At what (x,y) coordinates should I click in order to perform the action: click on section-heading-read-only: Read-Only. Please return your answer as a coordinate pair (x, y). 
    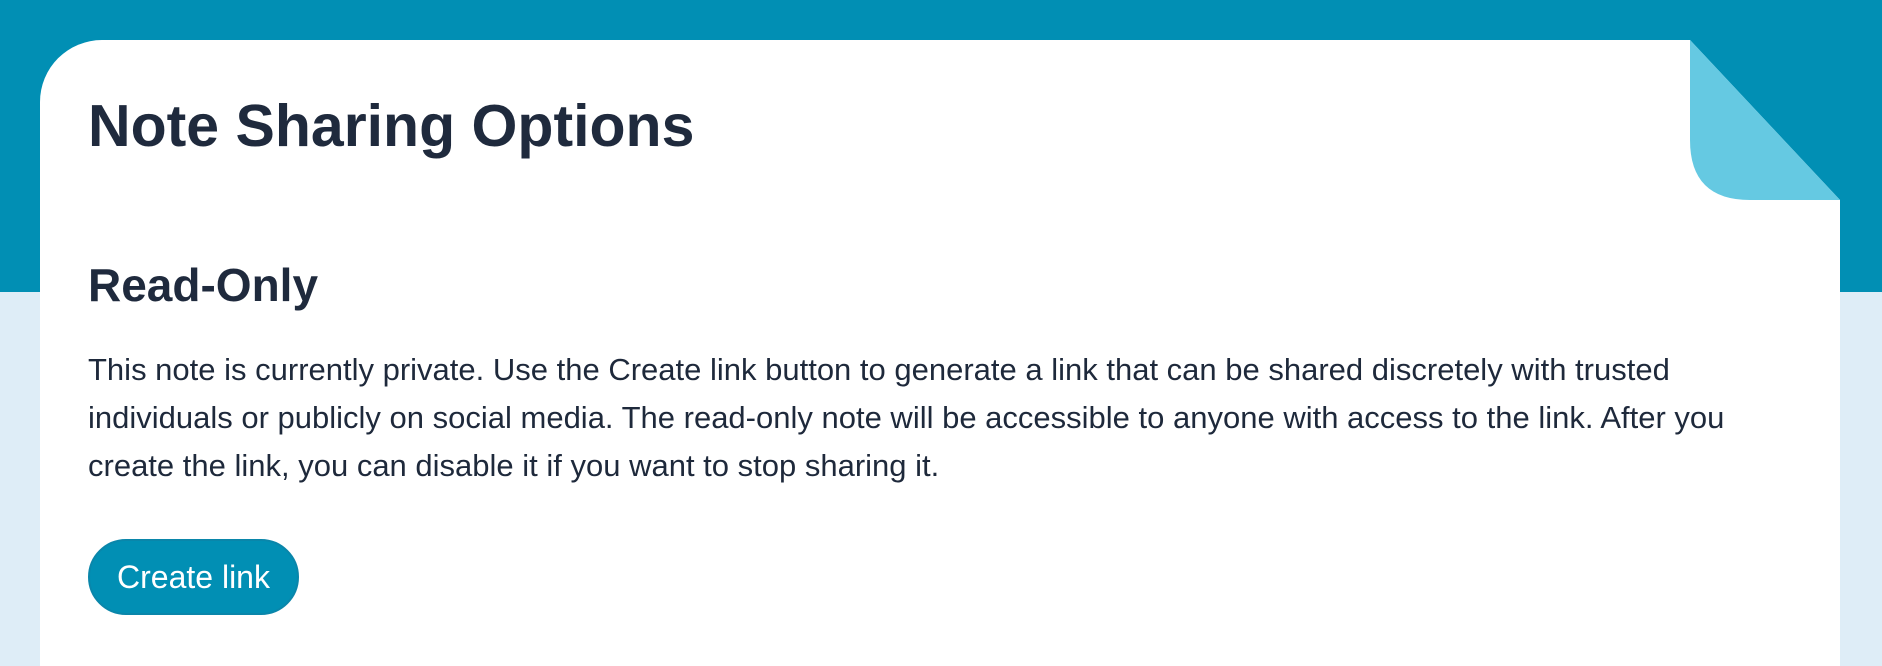
    Looking at the image, I should click on (203, 285).